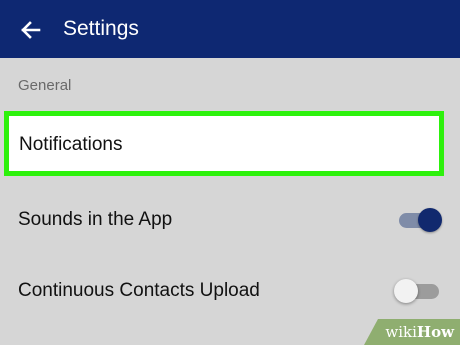 The image size is (460, 345). I want to click on arrow-left-icon, so click(31, 30).